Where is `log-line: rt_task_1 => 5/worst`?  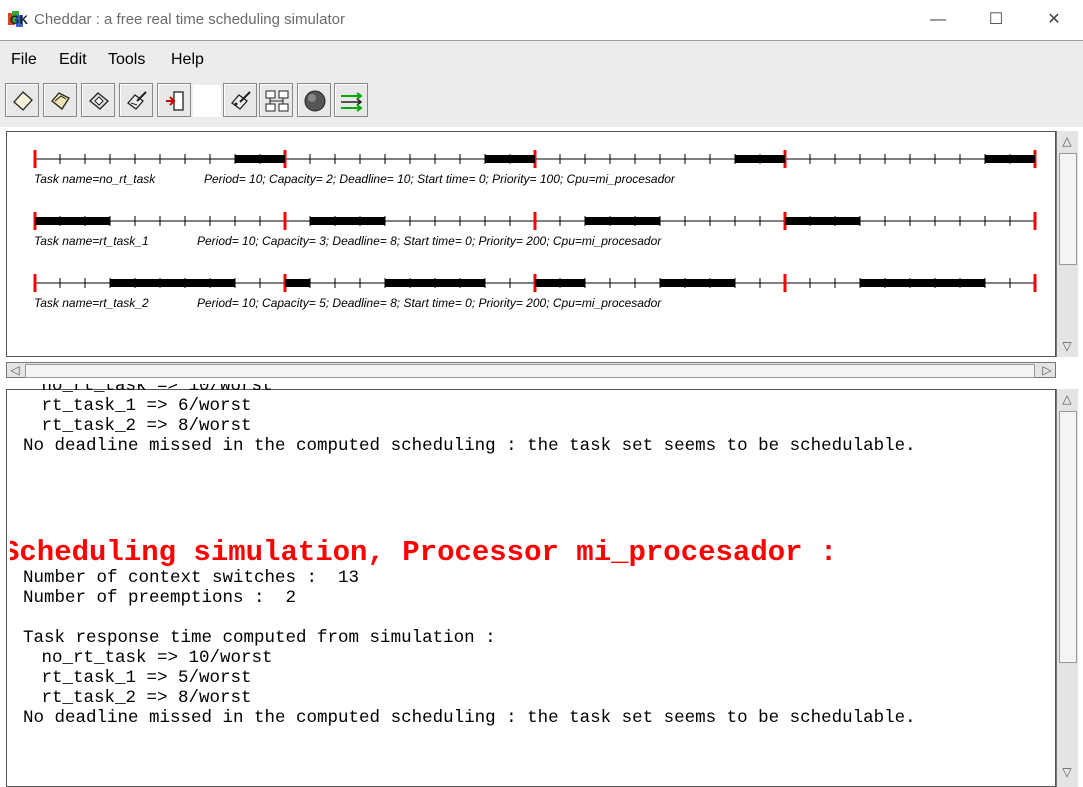
log-line: rt_task_1 => 5/worst is located at coordinates (131, 678).